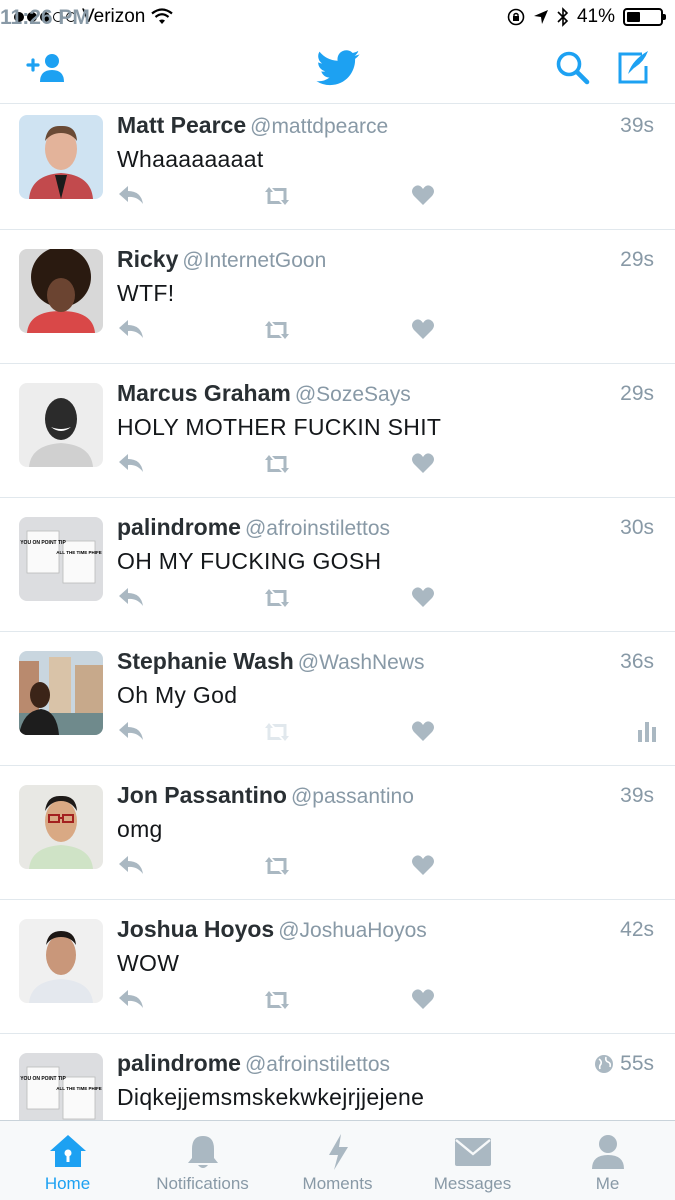 This screenshot has width=675, height=1200. What do you see at coordinates (195, 929) in the screenshot?
I see `author-name: Joshua Hoyos` at bounding box center [195, 929].